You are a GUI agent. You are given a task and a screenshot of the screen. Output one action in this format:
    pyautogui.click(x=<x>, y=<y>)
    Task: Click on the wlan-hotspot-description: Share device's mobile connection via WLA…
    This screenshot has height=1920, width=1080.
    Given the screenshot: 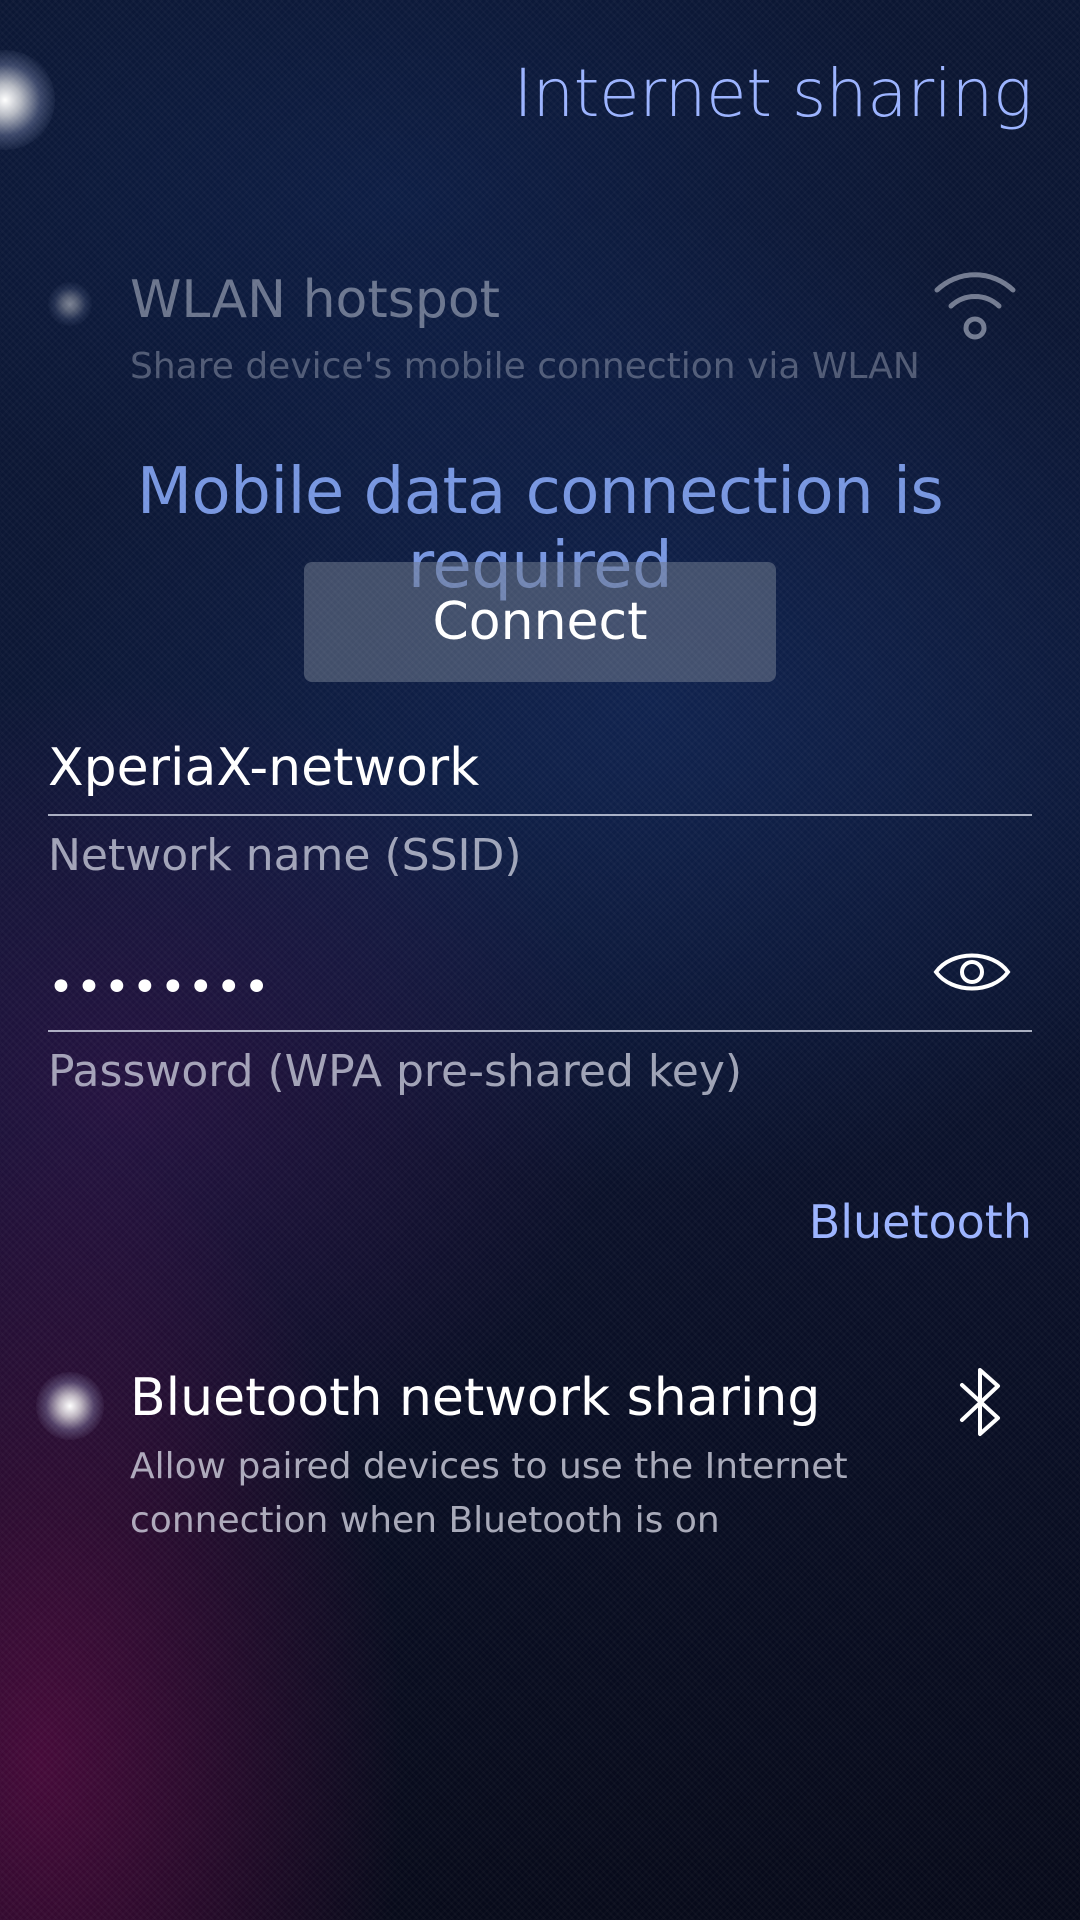 What is the action you would take?
    pyautogui.click(x=525, y=366)
    